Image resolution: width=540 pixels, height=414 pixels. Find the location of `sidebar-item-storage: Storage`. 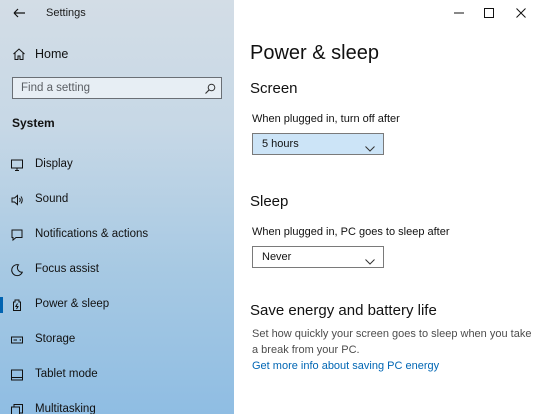

sidebar-item-storage: Storage is located at coordinates (117, 340).